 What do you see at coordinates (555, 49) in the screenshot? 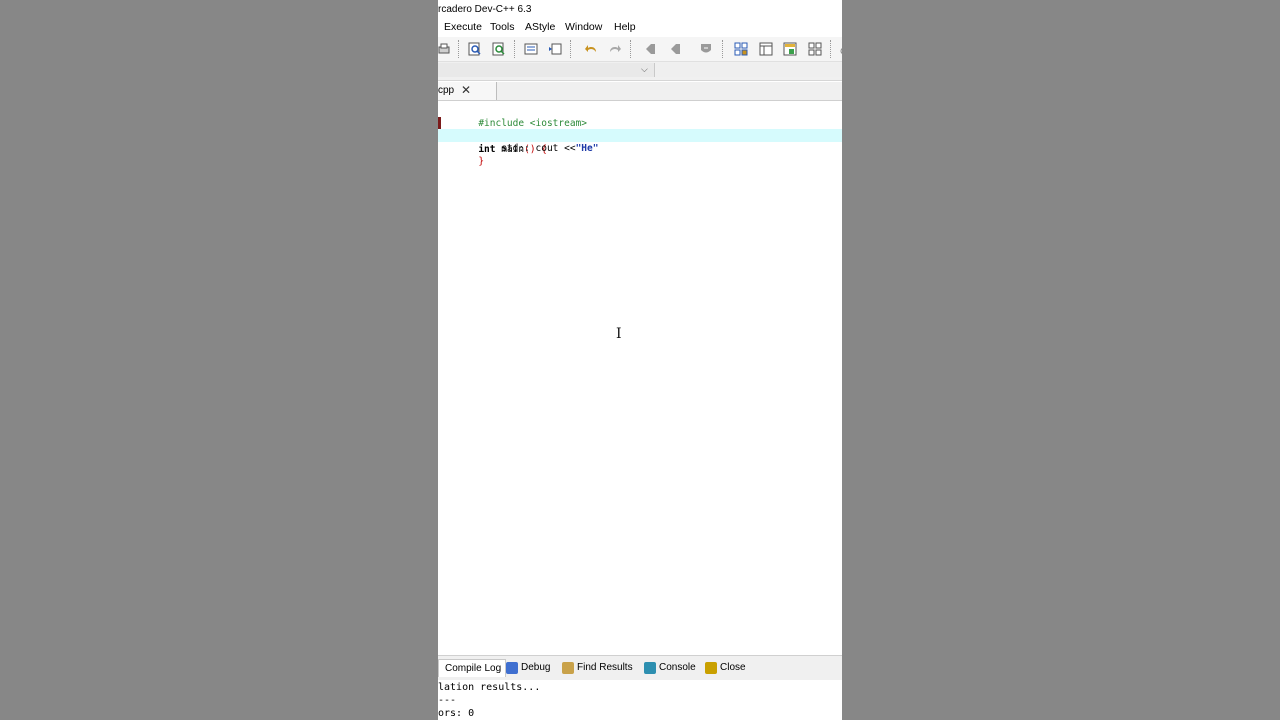
I see `indent-icon` at bounding box center [555, 49].